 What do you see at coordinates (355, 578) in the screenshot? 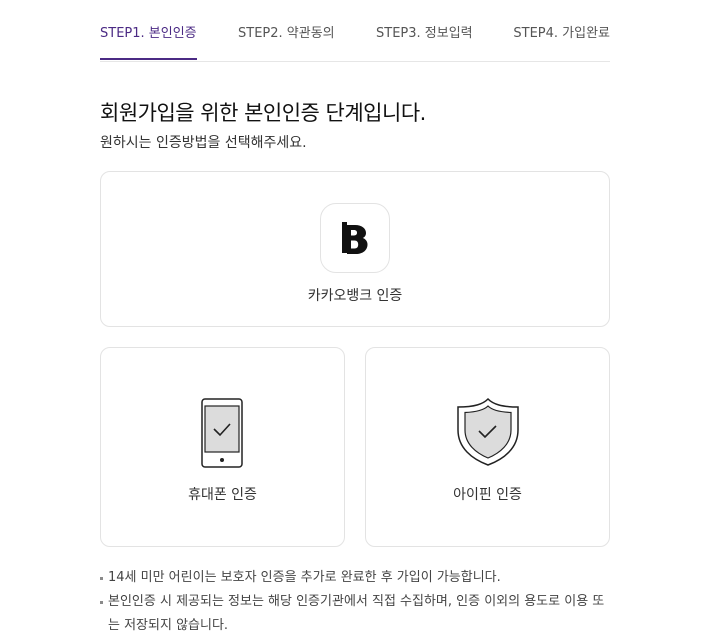
I see `notice-item: 14세 미만 어린이는 보호자 인증을 추가로 완료한 후 가입이 가능합니다.` at bounding box center [355, 578].